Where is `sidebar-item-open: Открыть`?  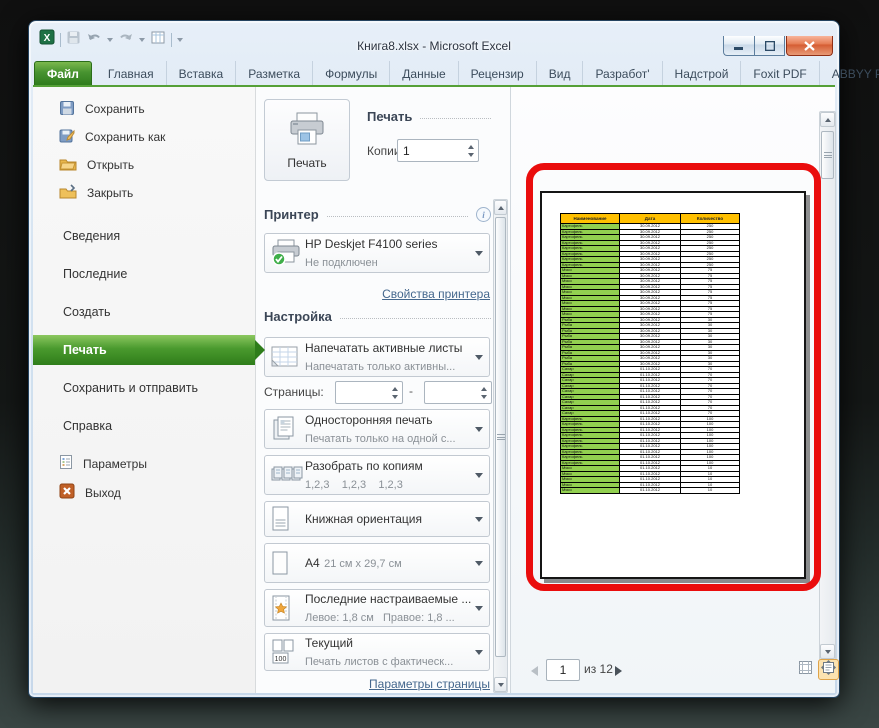 sidebar-item-open: Открыть is located at coordinates (144, 165).